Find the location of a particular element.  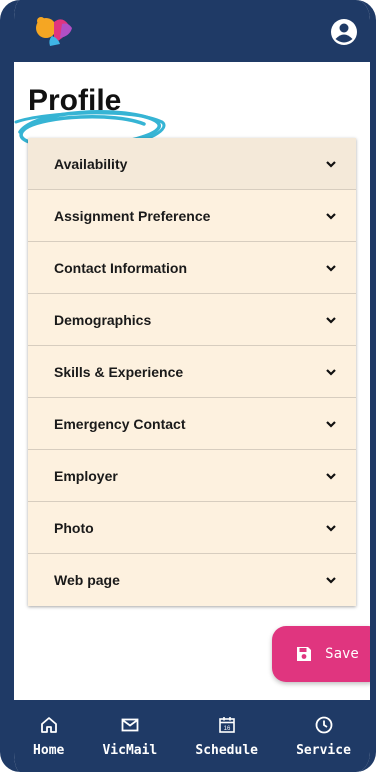

section-web-page: Web page is located at coordinates (192, 580).